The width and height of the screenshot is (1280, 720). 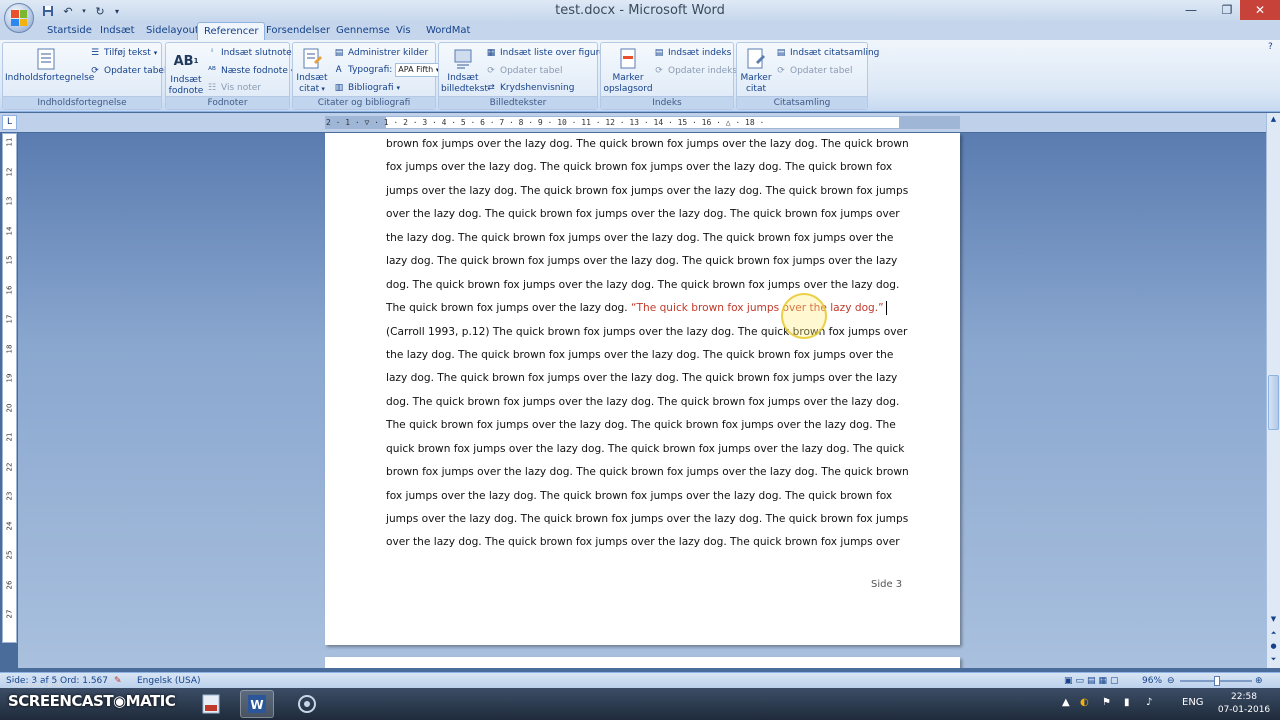 What do you see at coordinates (1093, 681) in the screenshot?
I see `view-buttons: ▣▭▤▦▢` at bounding box center [1093, 681].